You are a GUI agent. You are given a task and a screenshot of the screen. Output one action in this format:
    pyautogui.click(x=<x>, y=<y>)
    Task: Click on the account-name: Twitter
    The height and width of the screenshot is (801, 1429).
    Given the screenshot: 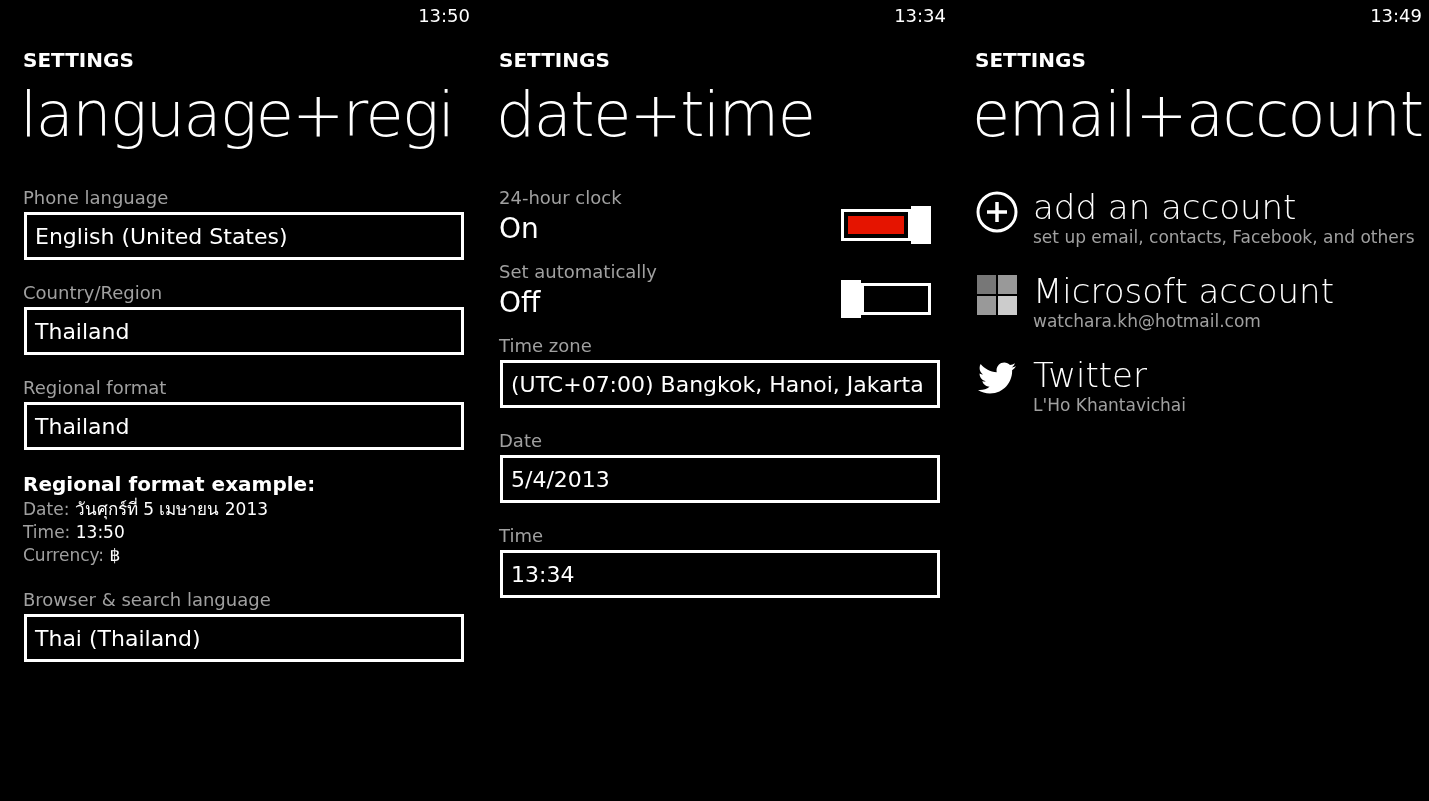 What is the action you would take?
    pyautogui.click(x=1109, y=375)
    